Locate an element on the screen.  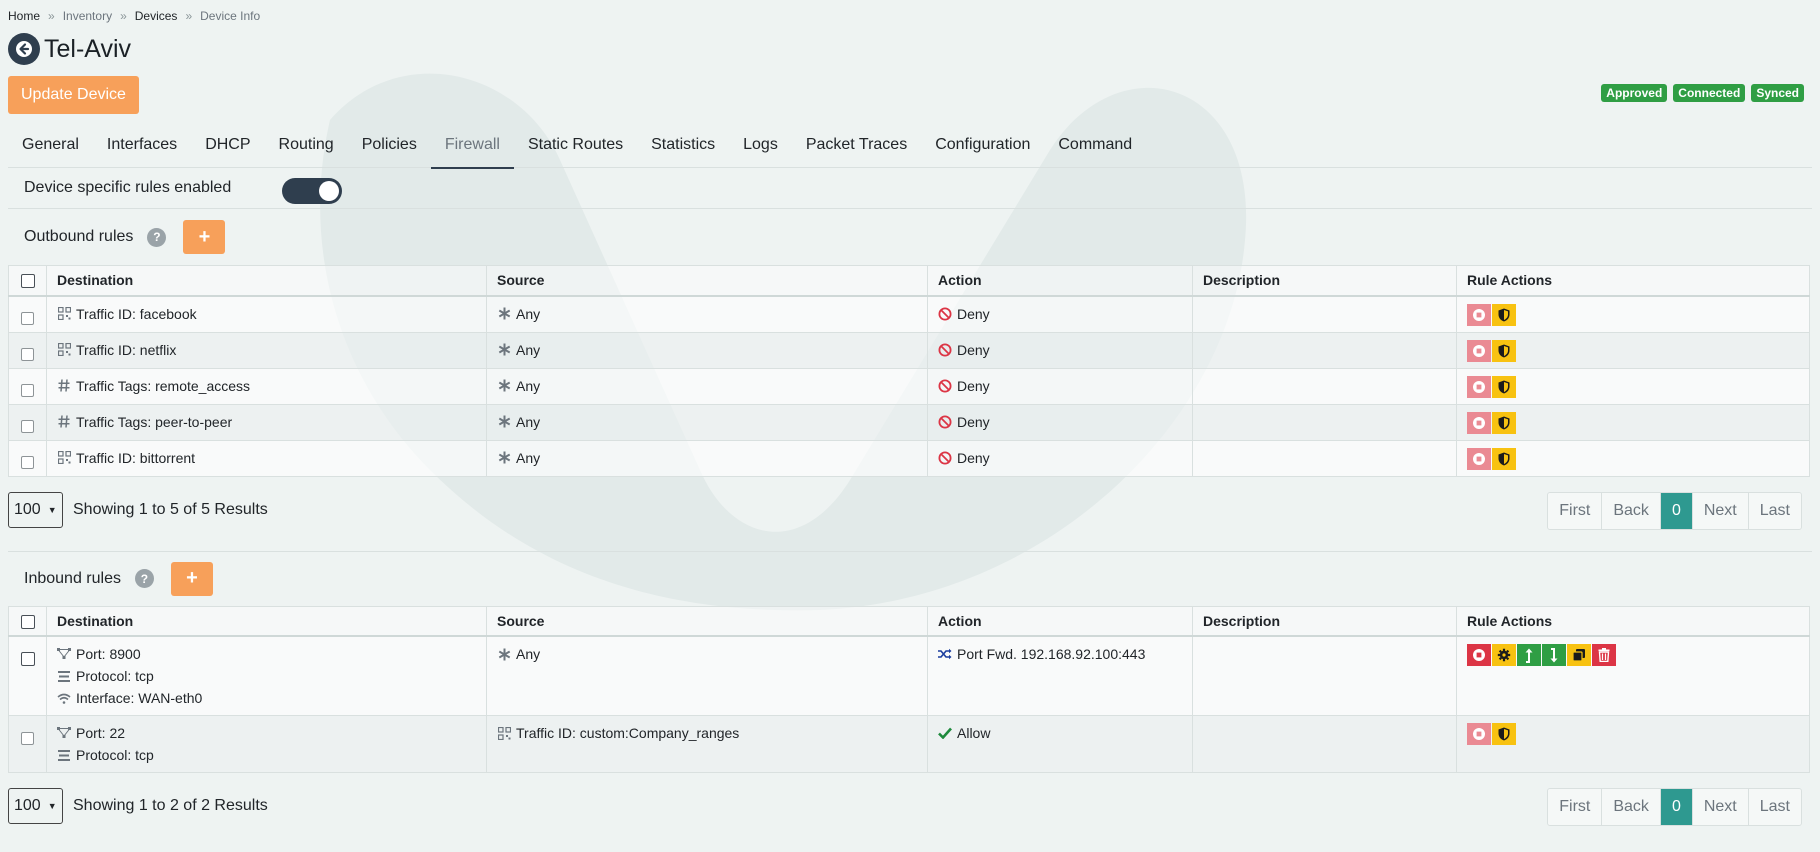
tab-general: General is located at coordinates (50, 145).